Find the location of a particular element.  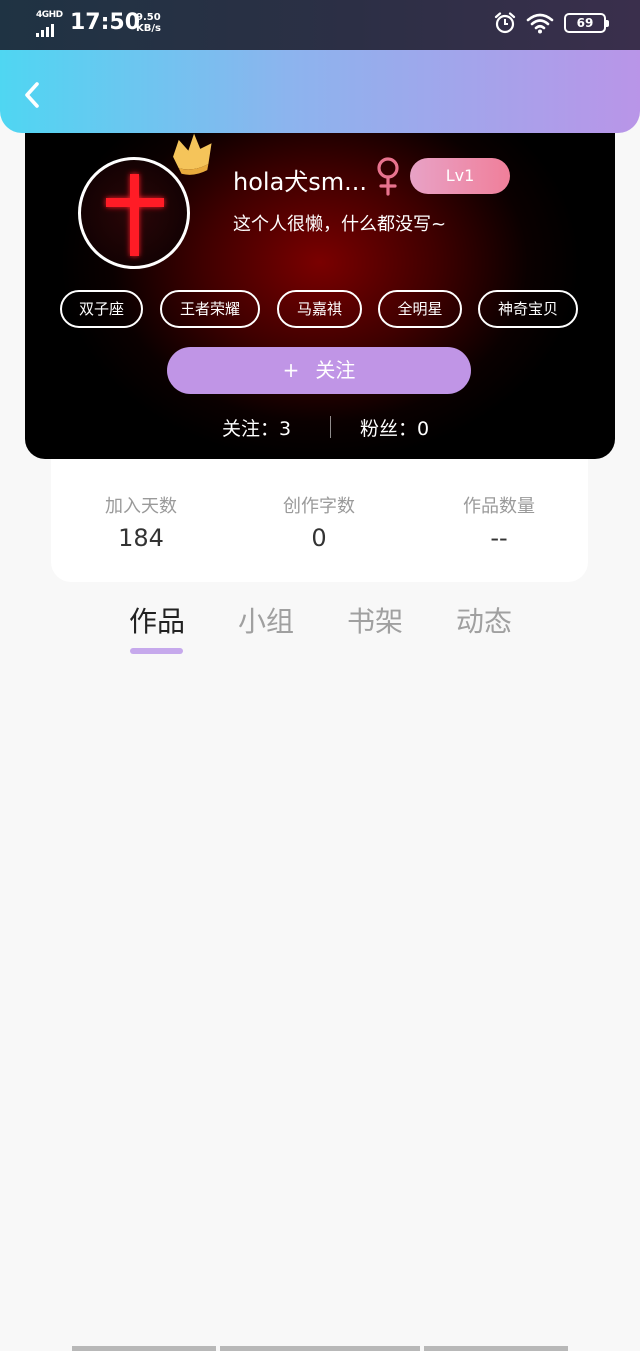

follow-button: + 关注 is located at coordinates (319, 370).